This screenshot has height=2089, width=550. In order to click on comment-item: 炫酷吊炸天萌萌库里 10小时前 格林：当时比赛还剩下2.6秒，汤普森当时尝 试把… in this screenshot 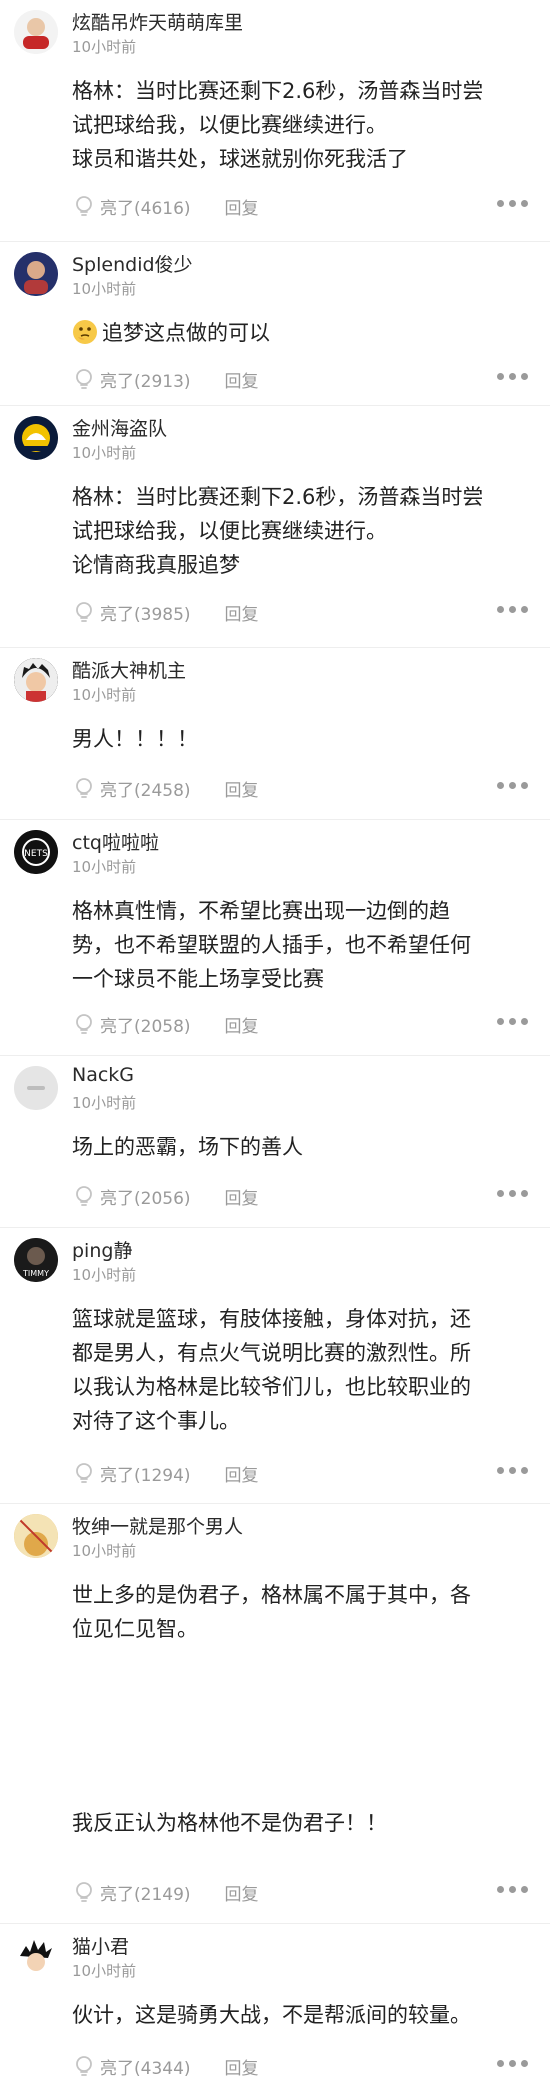, I will do `click(275, 121)`.